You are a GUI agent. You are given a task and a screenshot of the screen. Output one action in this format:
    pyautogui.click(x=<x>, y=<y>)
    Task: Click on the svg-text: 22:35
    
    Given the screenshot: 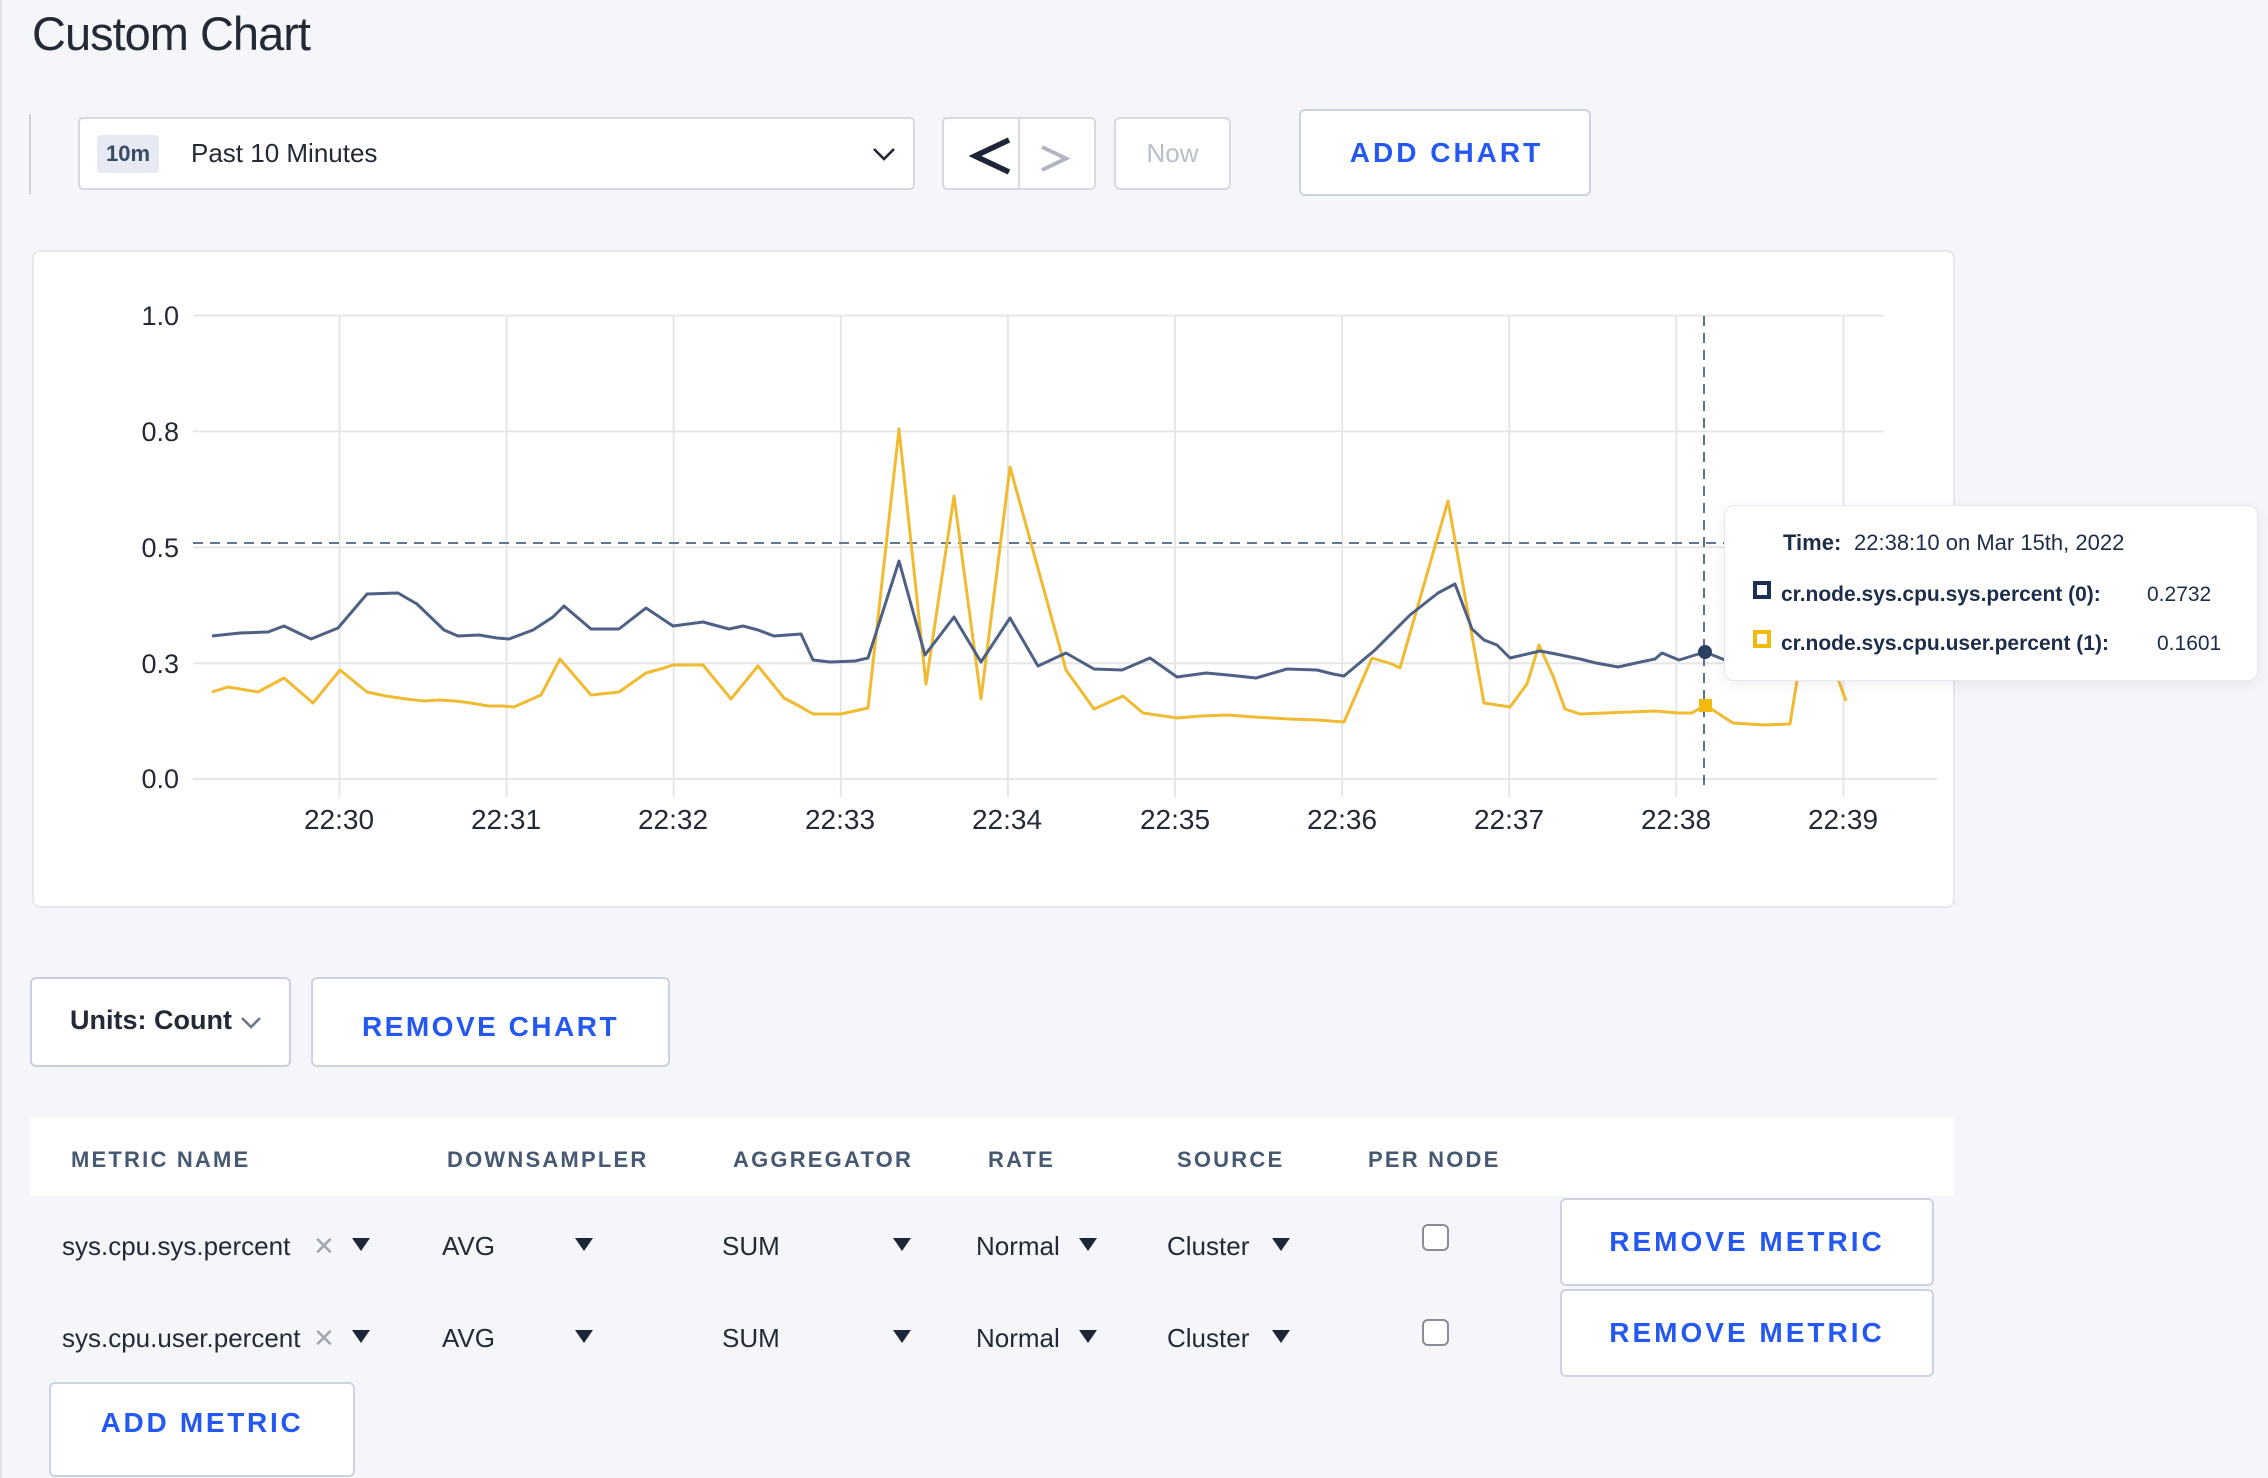 What is the action you would take?
    pyautogui.click(x=1175, y=819)
    